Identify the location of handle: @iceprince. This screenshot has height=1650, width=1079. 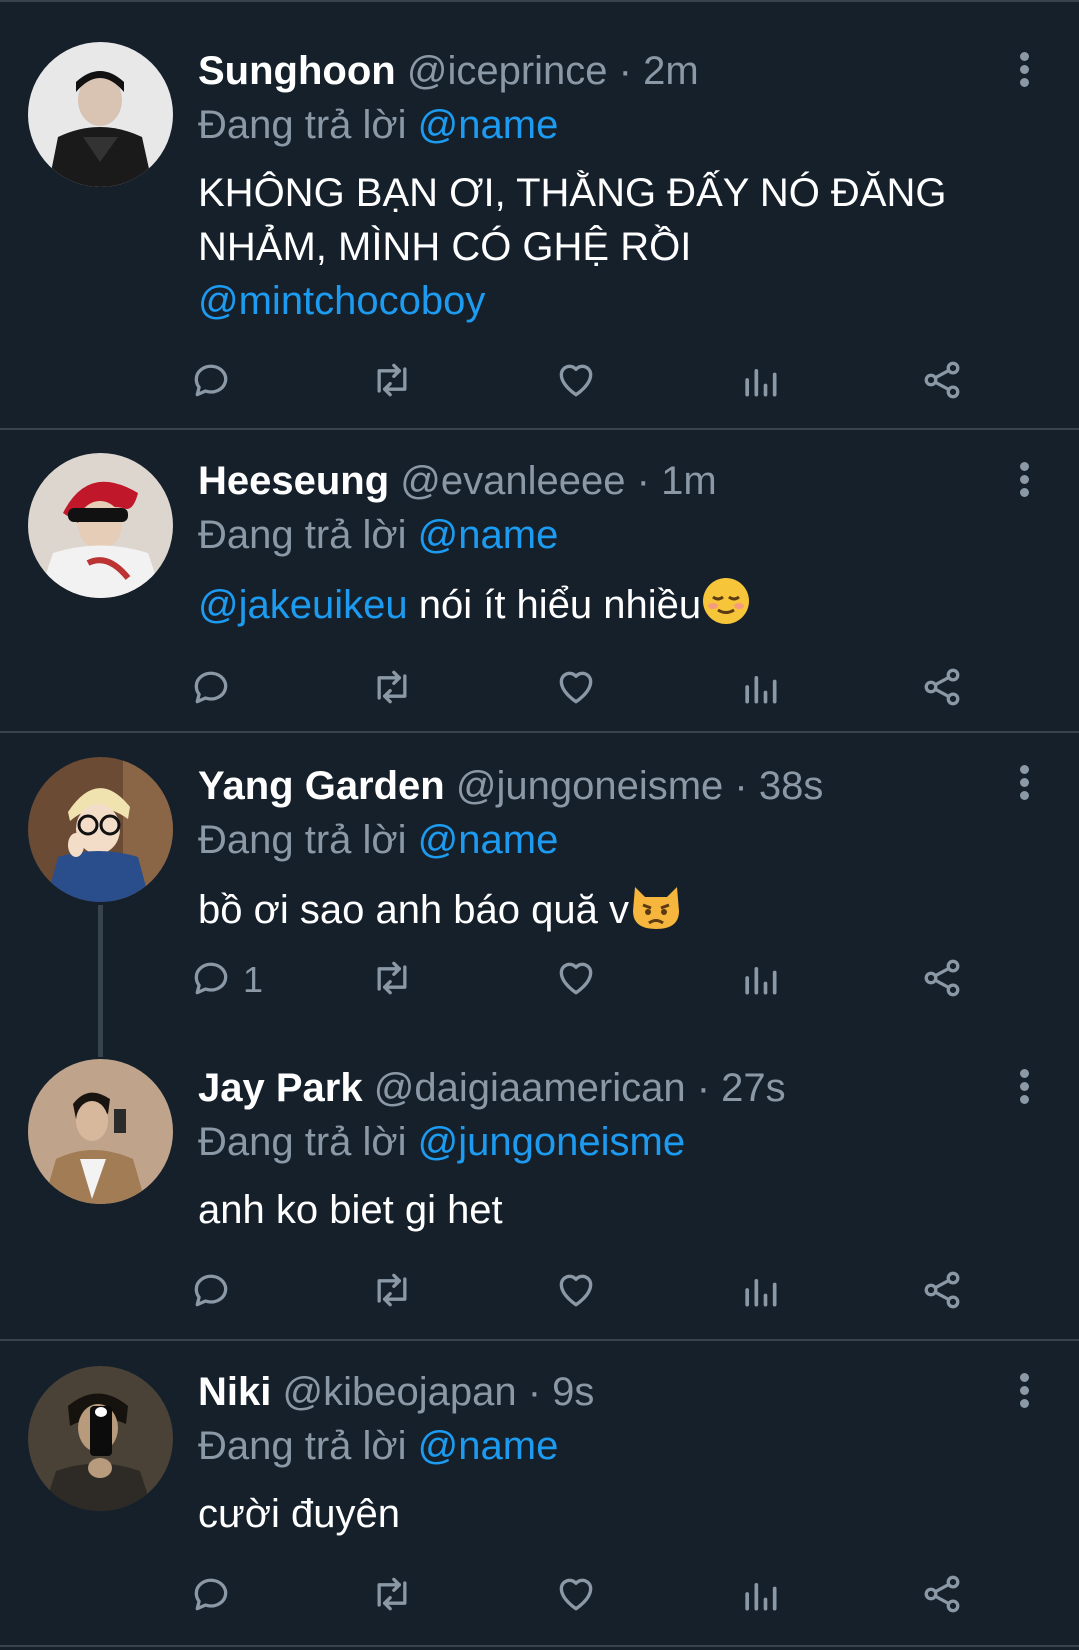
(507, 71).